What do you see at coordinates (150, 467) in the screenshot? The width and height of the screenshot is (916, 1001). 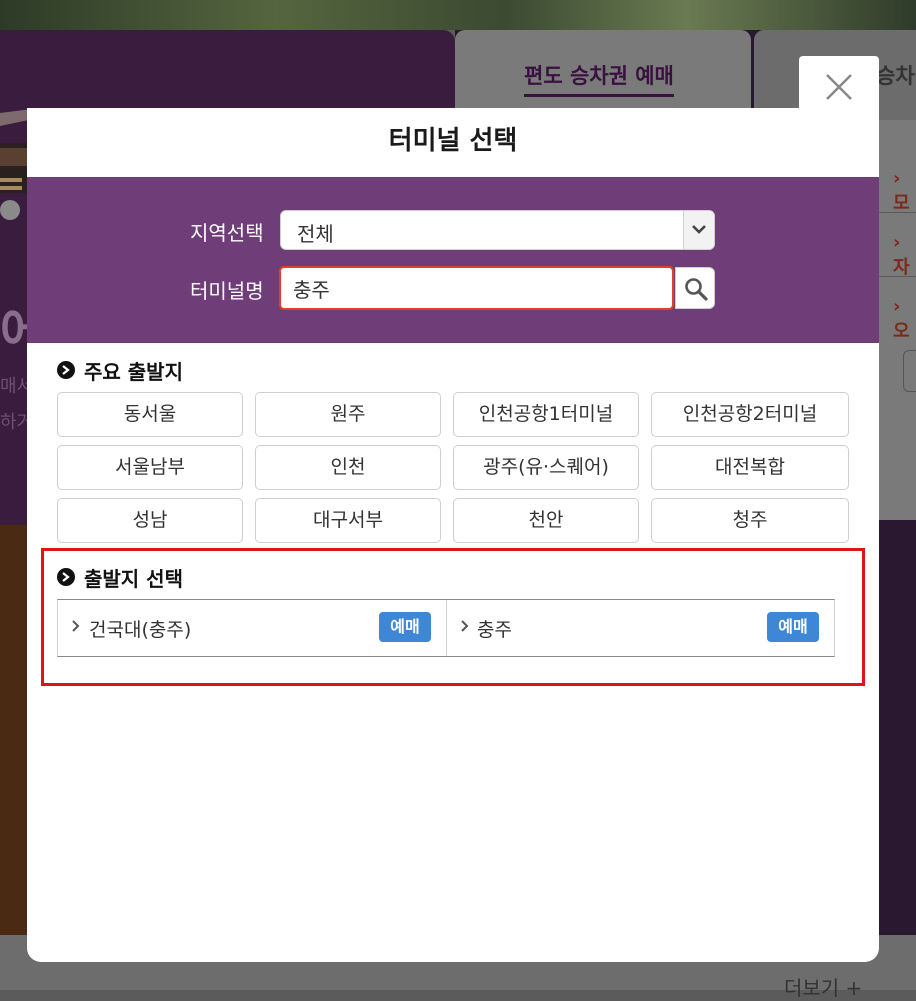 I see `departure-option: 서울남부` at bounding box center [150, 467].